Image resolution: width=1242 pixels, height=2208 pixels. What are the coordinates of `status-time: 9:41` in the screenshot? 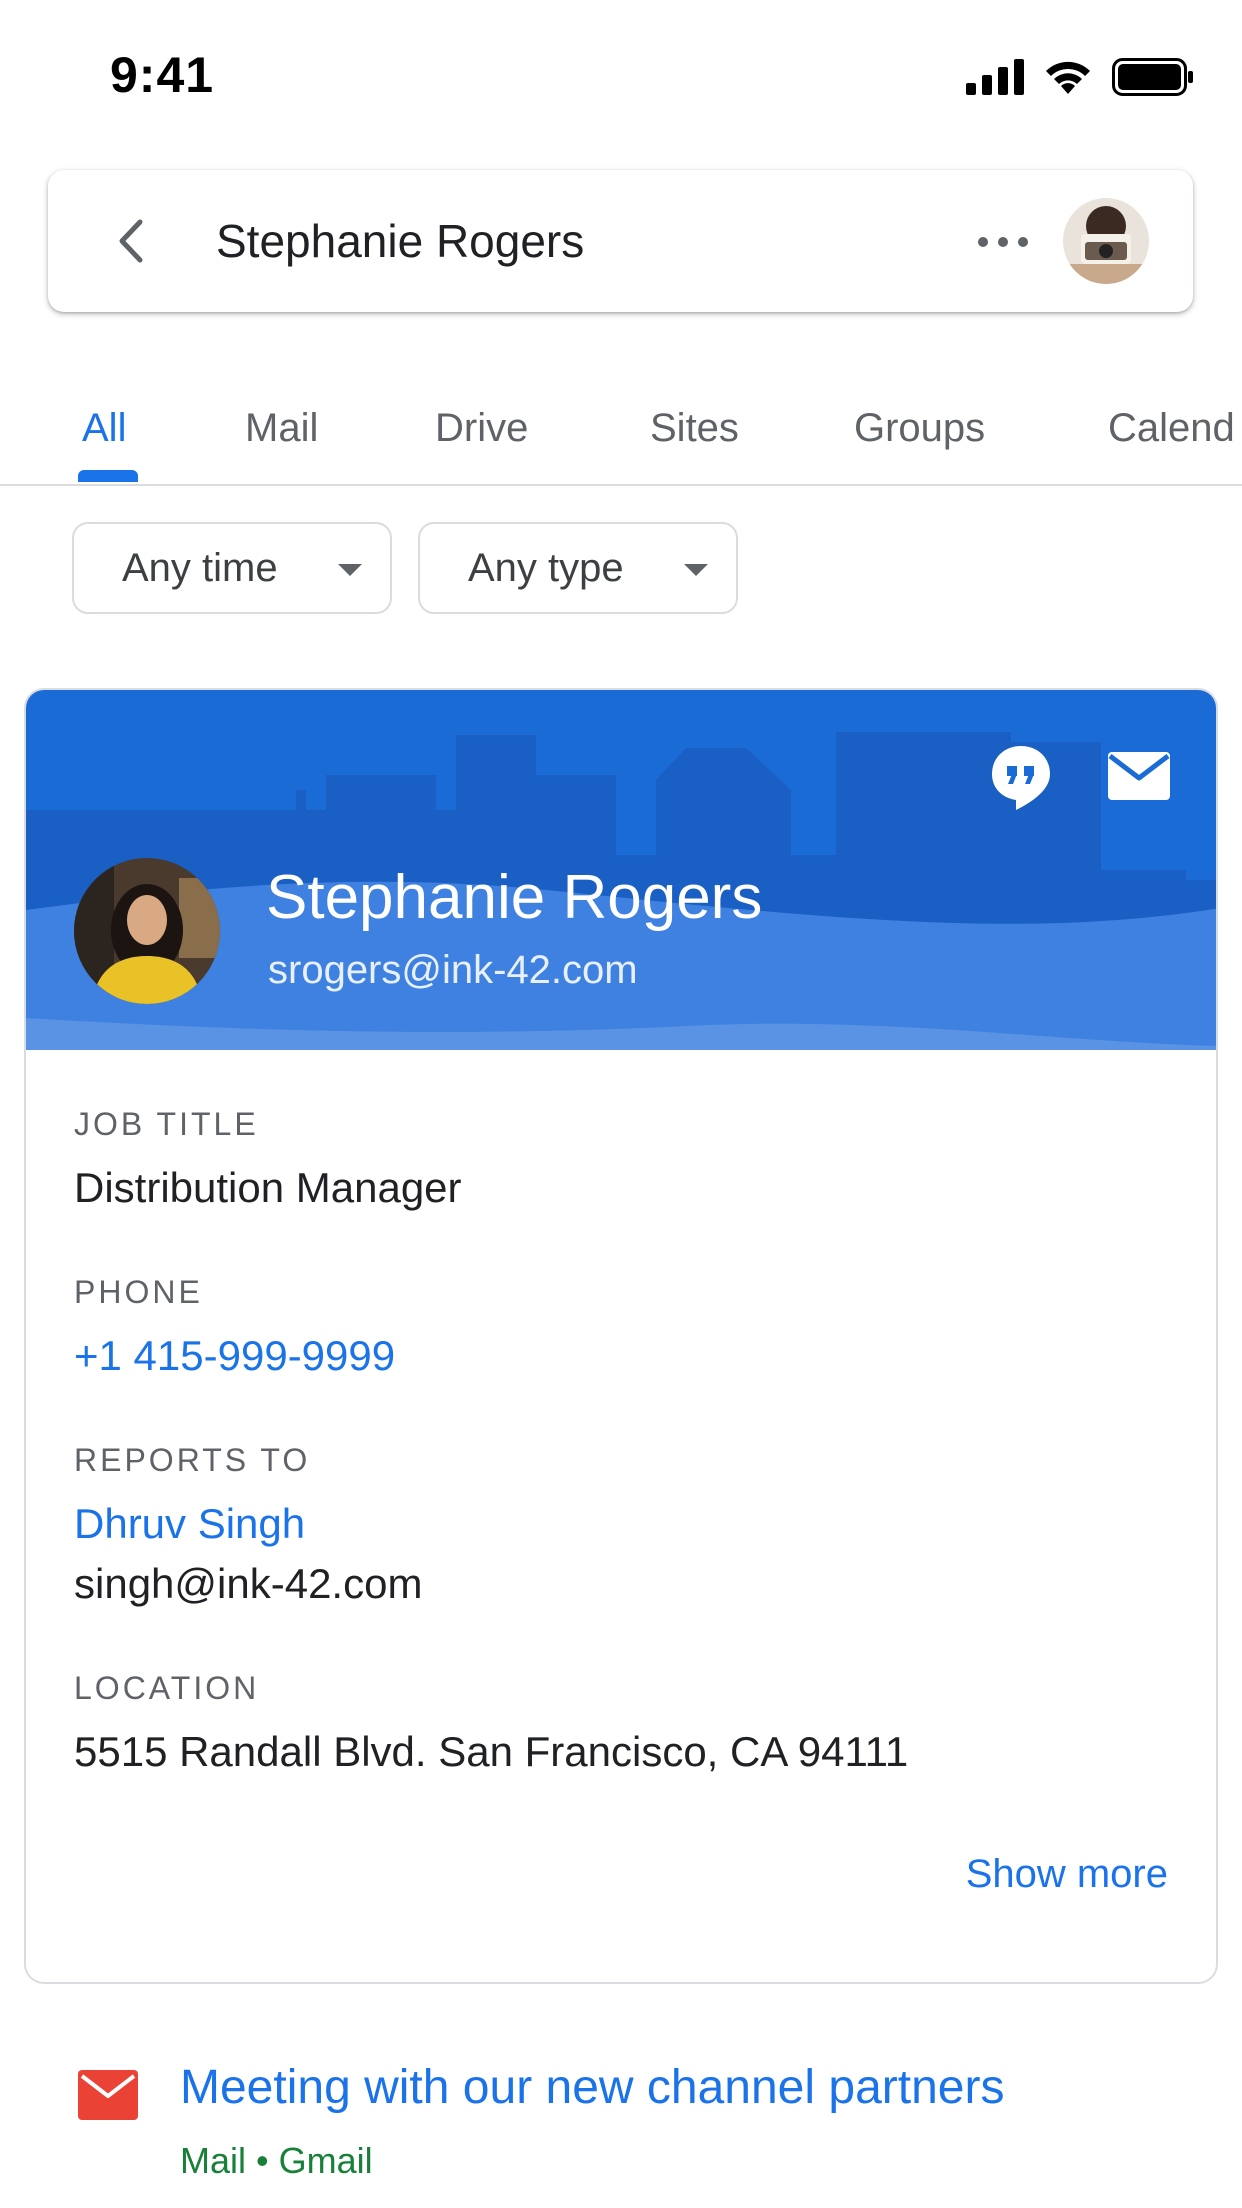 It's located at (162, 75).